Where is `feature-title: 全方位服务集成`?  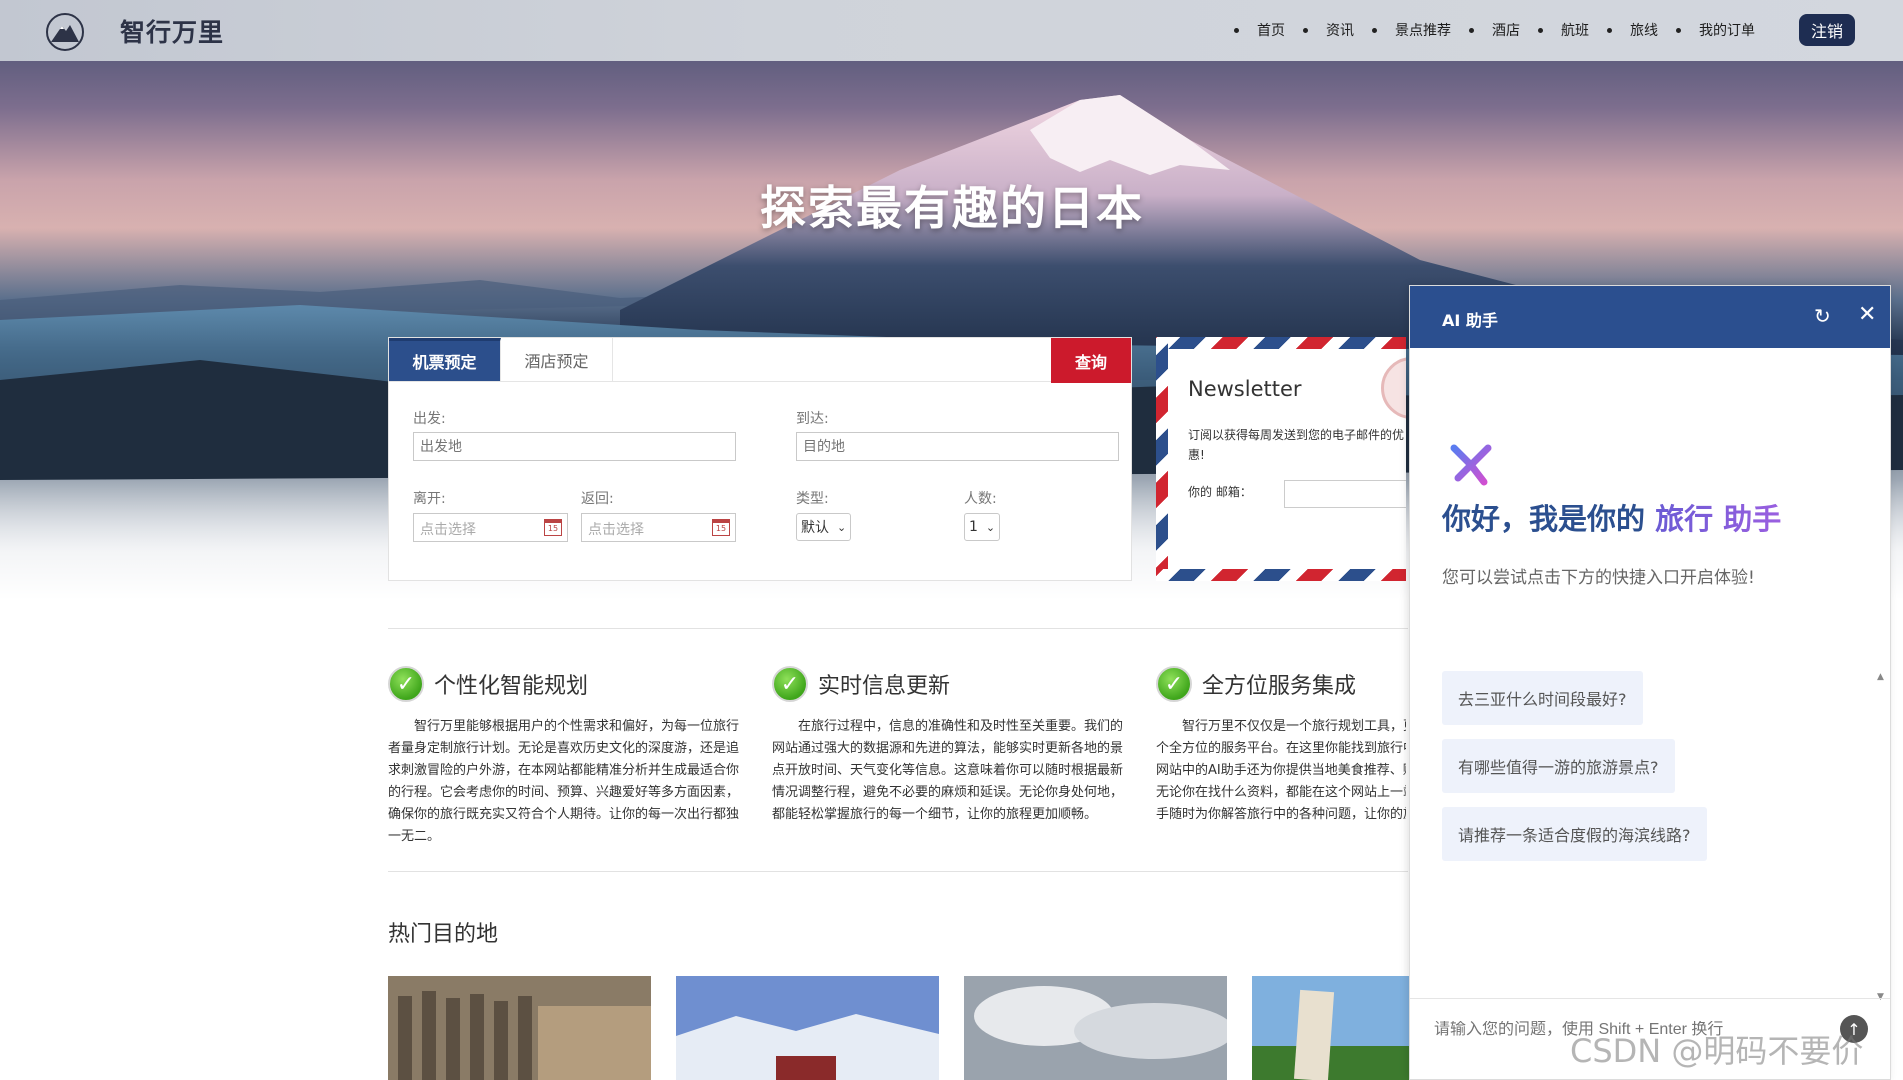 feature-title: 全方位服务集成 is located at coordinates (1279, 686).